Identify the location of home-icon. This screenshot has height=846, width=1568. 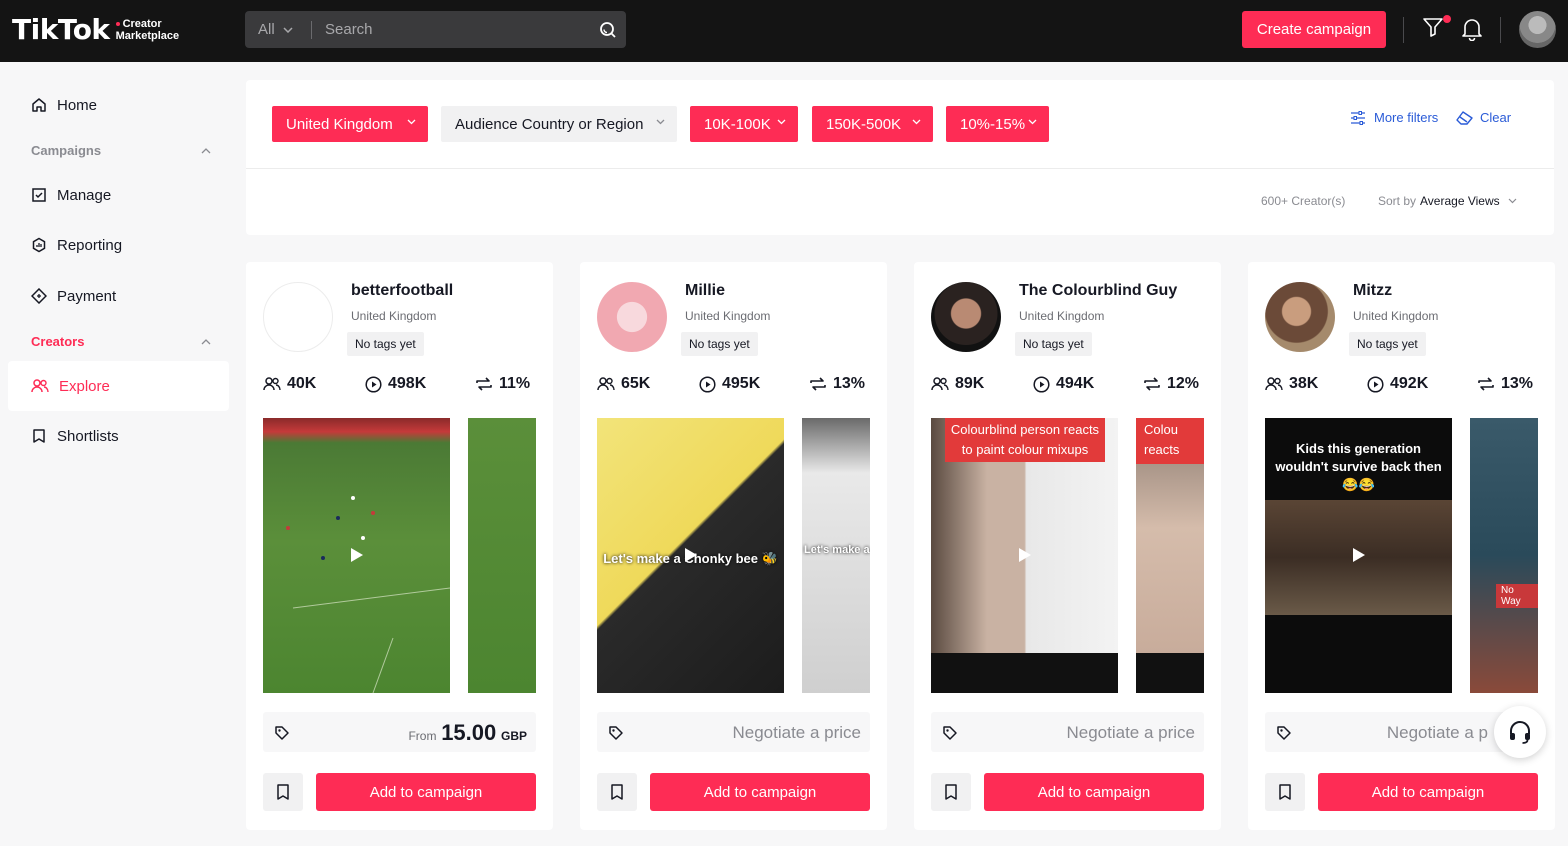
(39, 105).